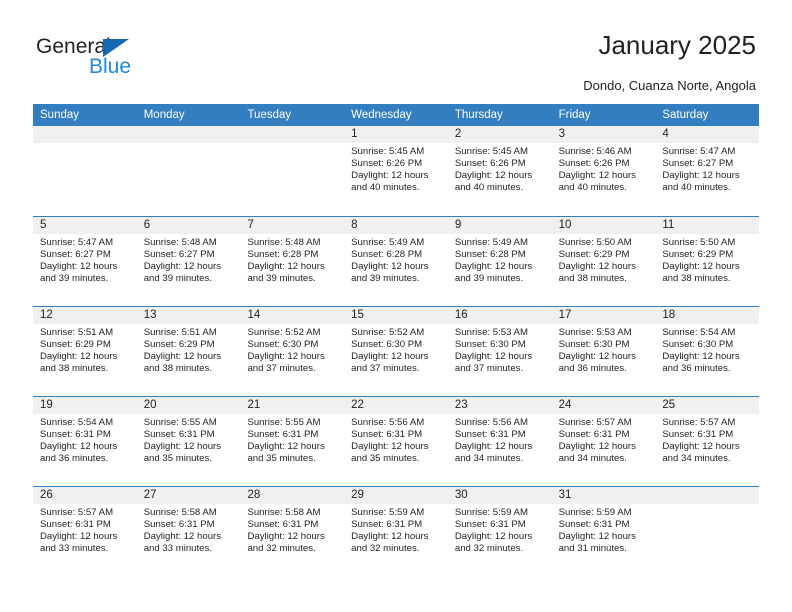 This screenshot has height=612, width=792. Describe the element at coordinates (478, 115) in the screenshot. I see `weekday-header-thursday: Thursday` at that location.